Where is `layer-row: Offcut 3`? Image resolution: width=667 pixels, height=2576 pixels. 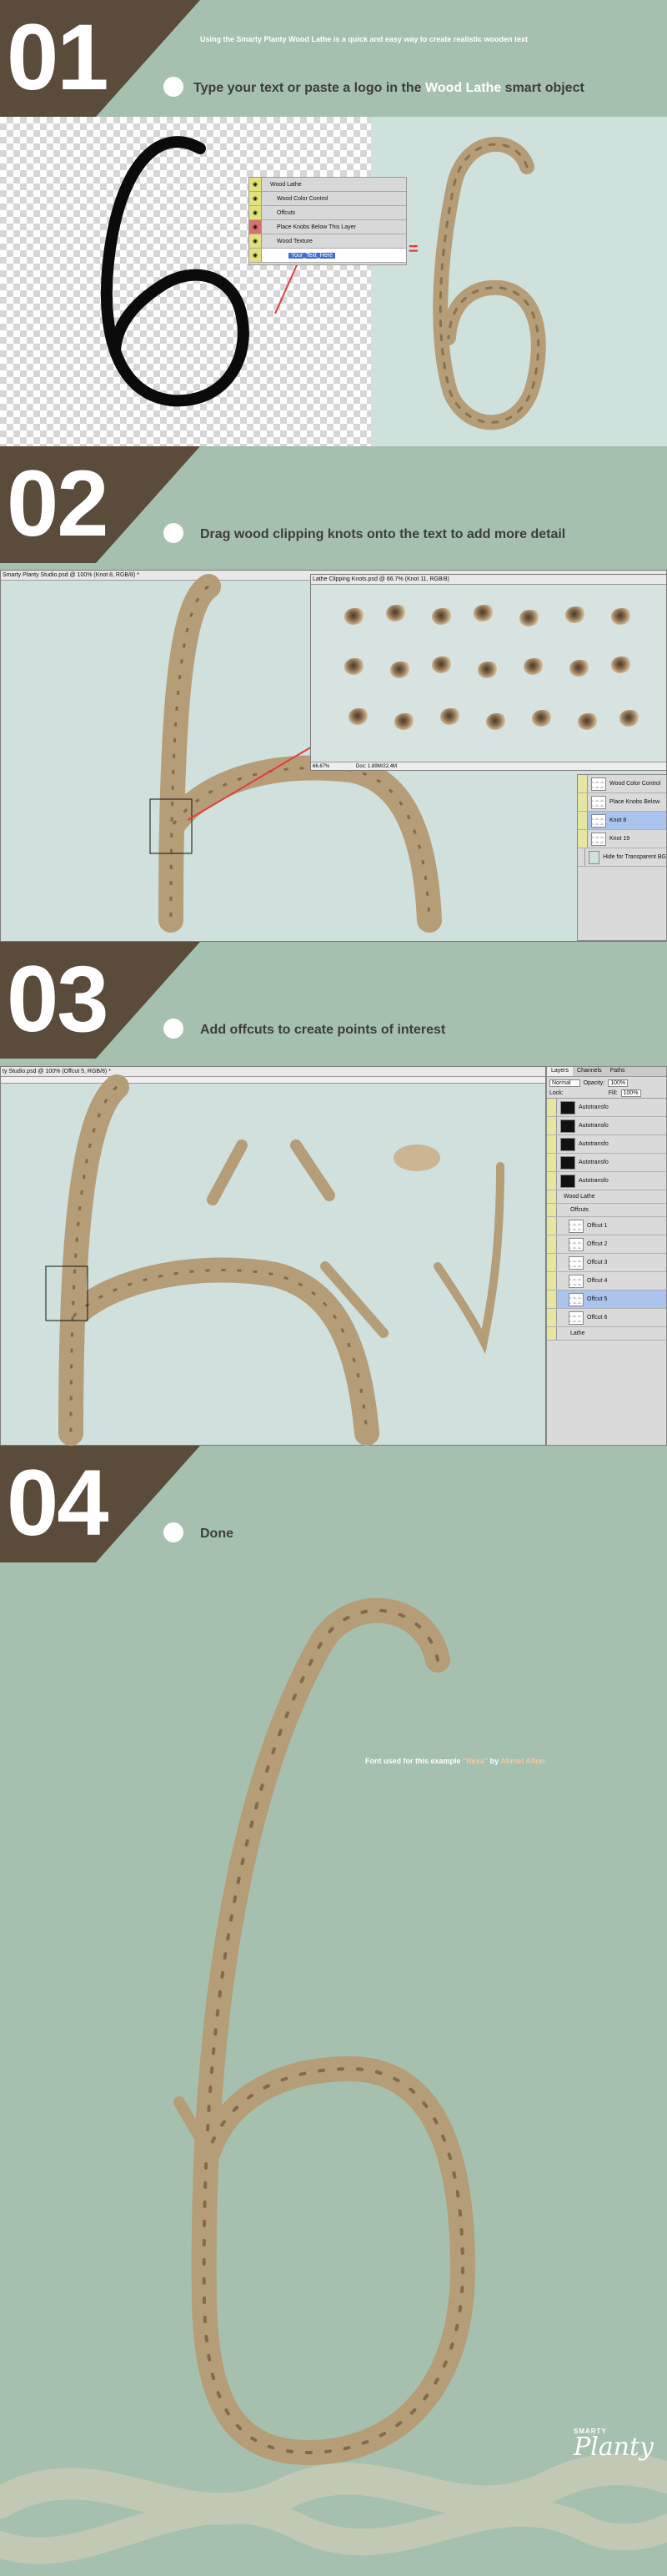
layer-row: Offcut 3 is located at coordinates (606, 1263).